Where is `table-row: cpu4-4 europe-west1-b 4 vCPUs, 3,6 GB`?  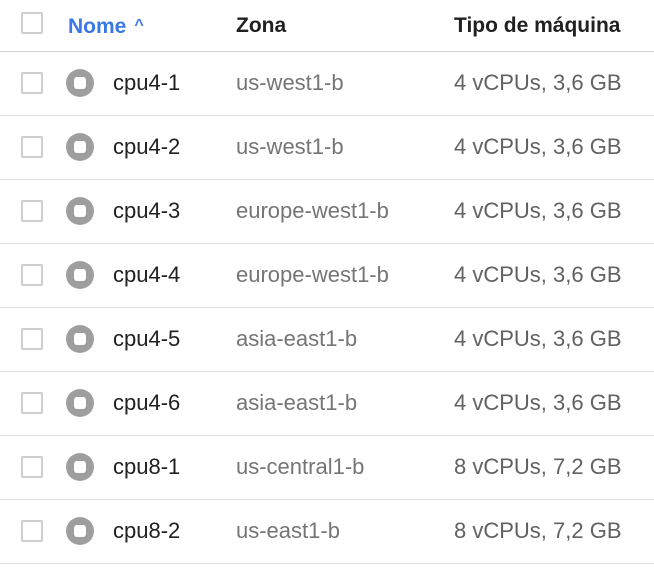 table-row: cpu4-4 europe-west1-b 4 vCPUs, 3,6 GB is located at coordinates (327, 276).